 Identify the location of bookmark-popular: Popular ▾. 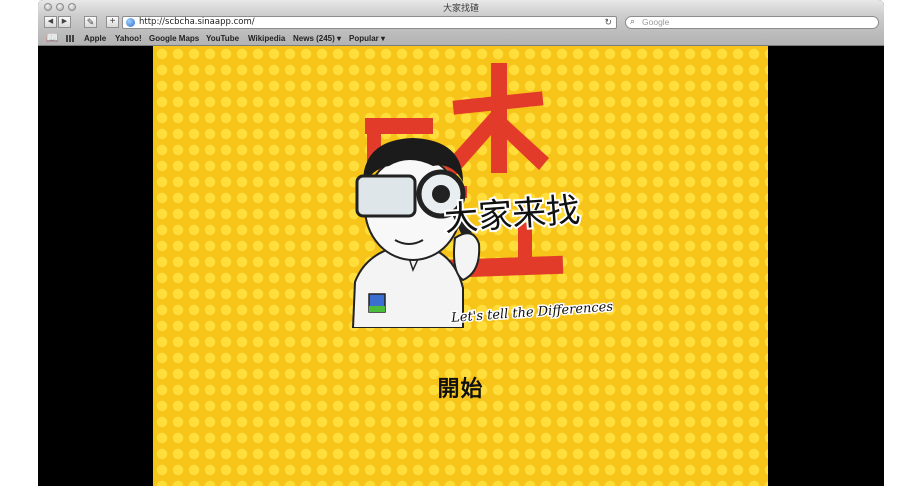
(367, 38).